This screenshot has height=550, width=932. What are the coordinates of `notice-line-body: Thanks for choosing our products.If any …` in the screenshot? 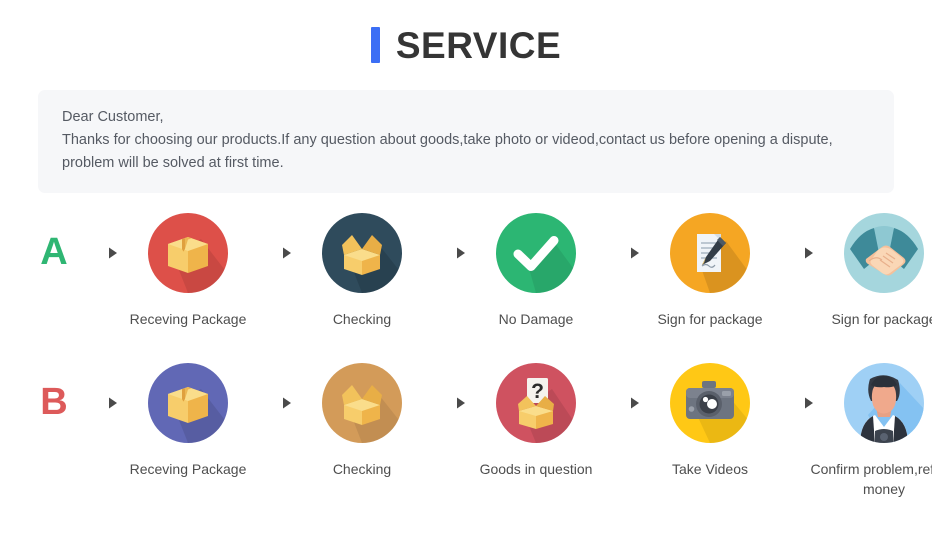 It's located at (447, 140).